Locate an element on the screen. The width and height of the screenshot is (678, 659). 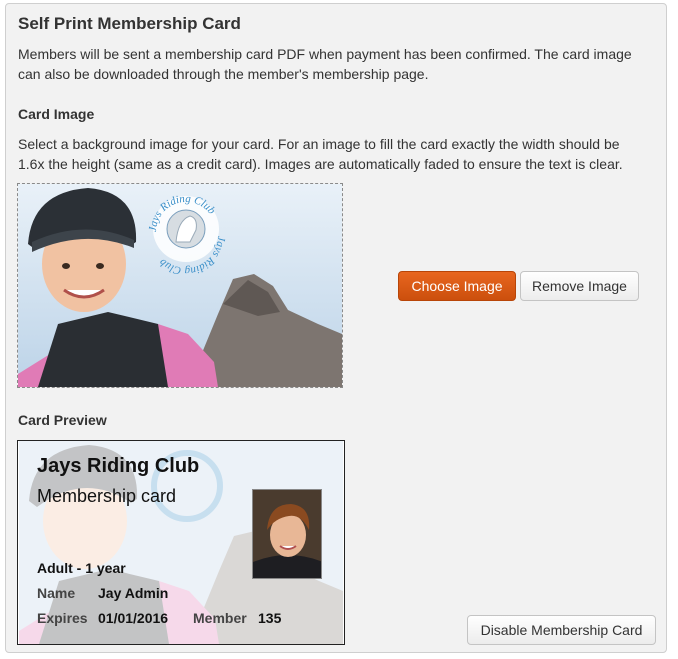
expires-value: 01/01/2016 is located at coordinates (133, 618).